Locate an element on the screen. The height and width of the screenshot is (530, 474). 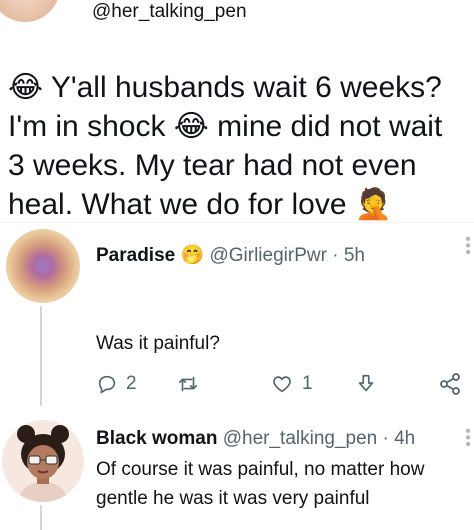
tweet-line-2-a: I'm in shock is located at coordinates (91, 126).